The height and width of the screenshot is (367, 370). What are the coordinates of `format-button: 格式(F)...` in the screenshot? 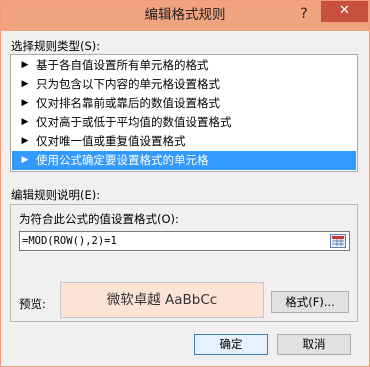 It's located at (310, 302).